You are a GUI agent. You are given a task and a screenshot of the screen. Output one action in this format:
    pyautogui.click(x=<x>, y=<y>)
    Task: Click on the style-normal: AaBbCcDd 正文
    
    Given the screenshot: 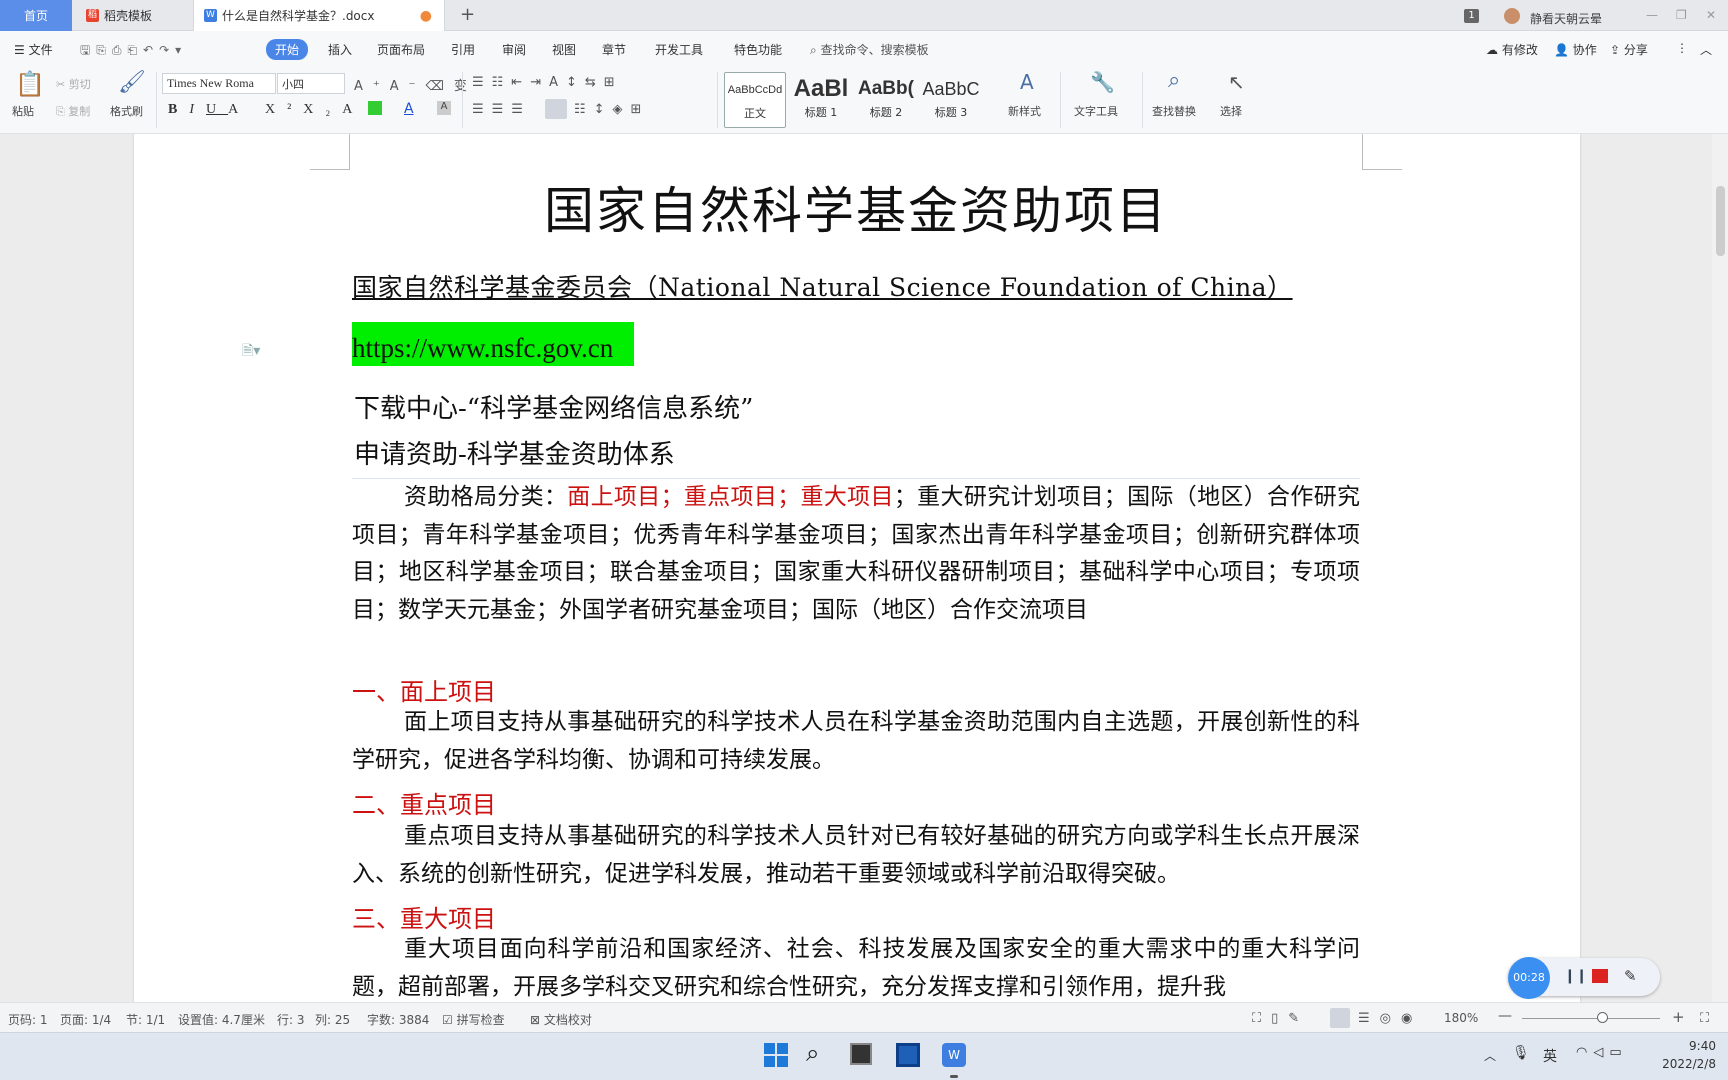 What is the action you would take?
    pyautogui.click(x=755, y=100)
    